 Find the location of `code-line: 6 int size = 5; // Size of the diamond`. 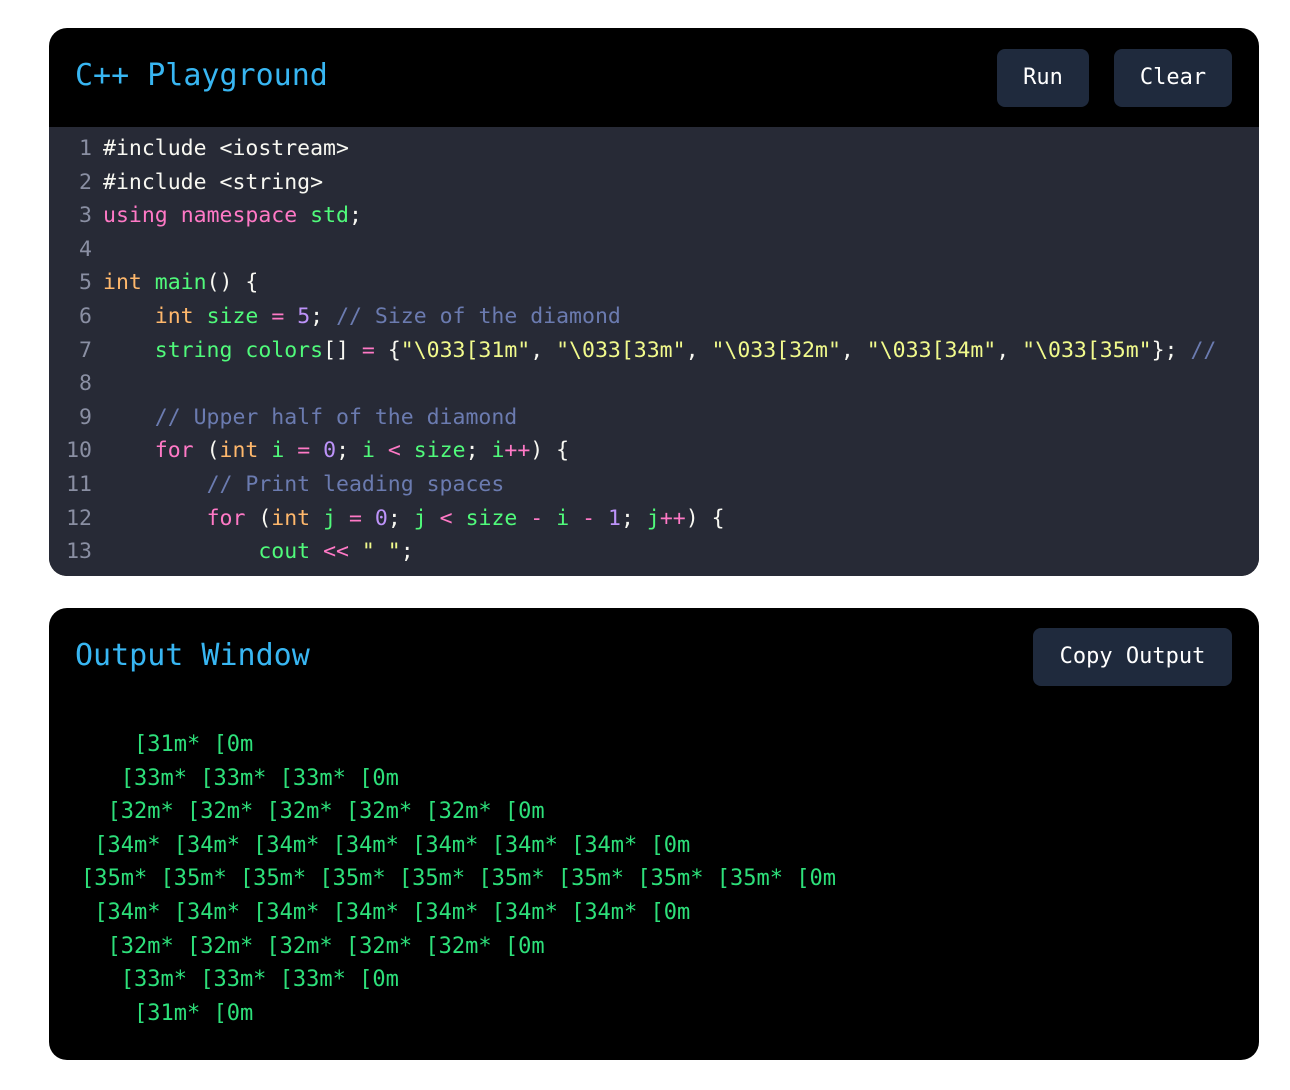

code-line: 6 int size = 5; // Size of the diamond is located at coordinates (335, 317).